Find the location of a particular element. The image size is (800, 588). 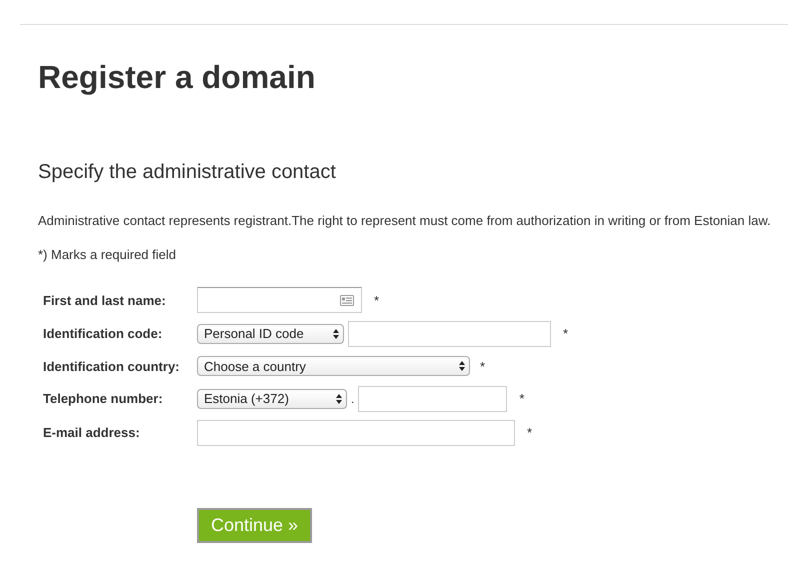

dropdown: Estonia (+372) is located at coordinates (272, 398).